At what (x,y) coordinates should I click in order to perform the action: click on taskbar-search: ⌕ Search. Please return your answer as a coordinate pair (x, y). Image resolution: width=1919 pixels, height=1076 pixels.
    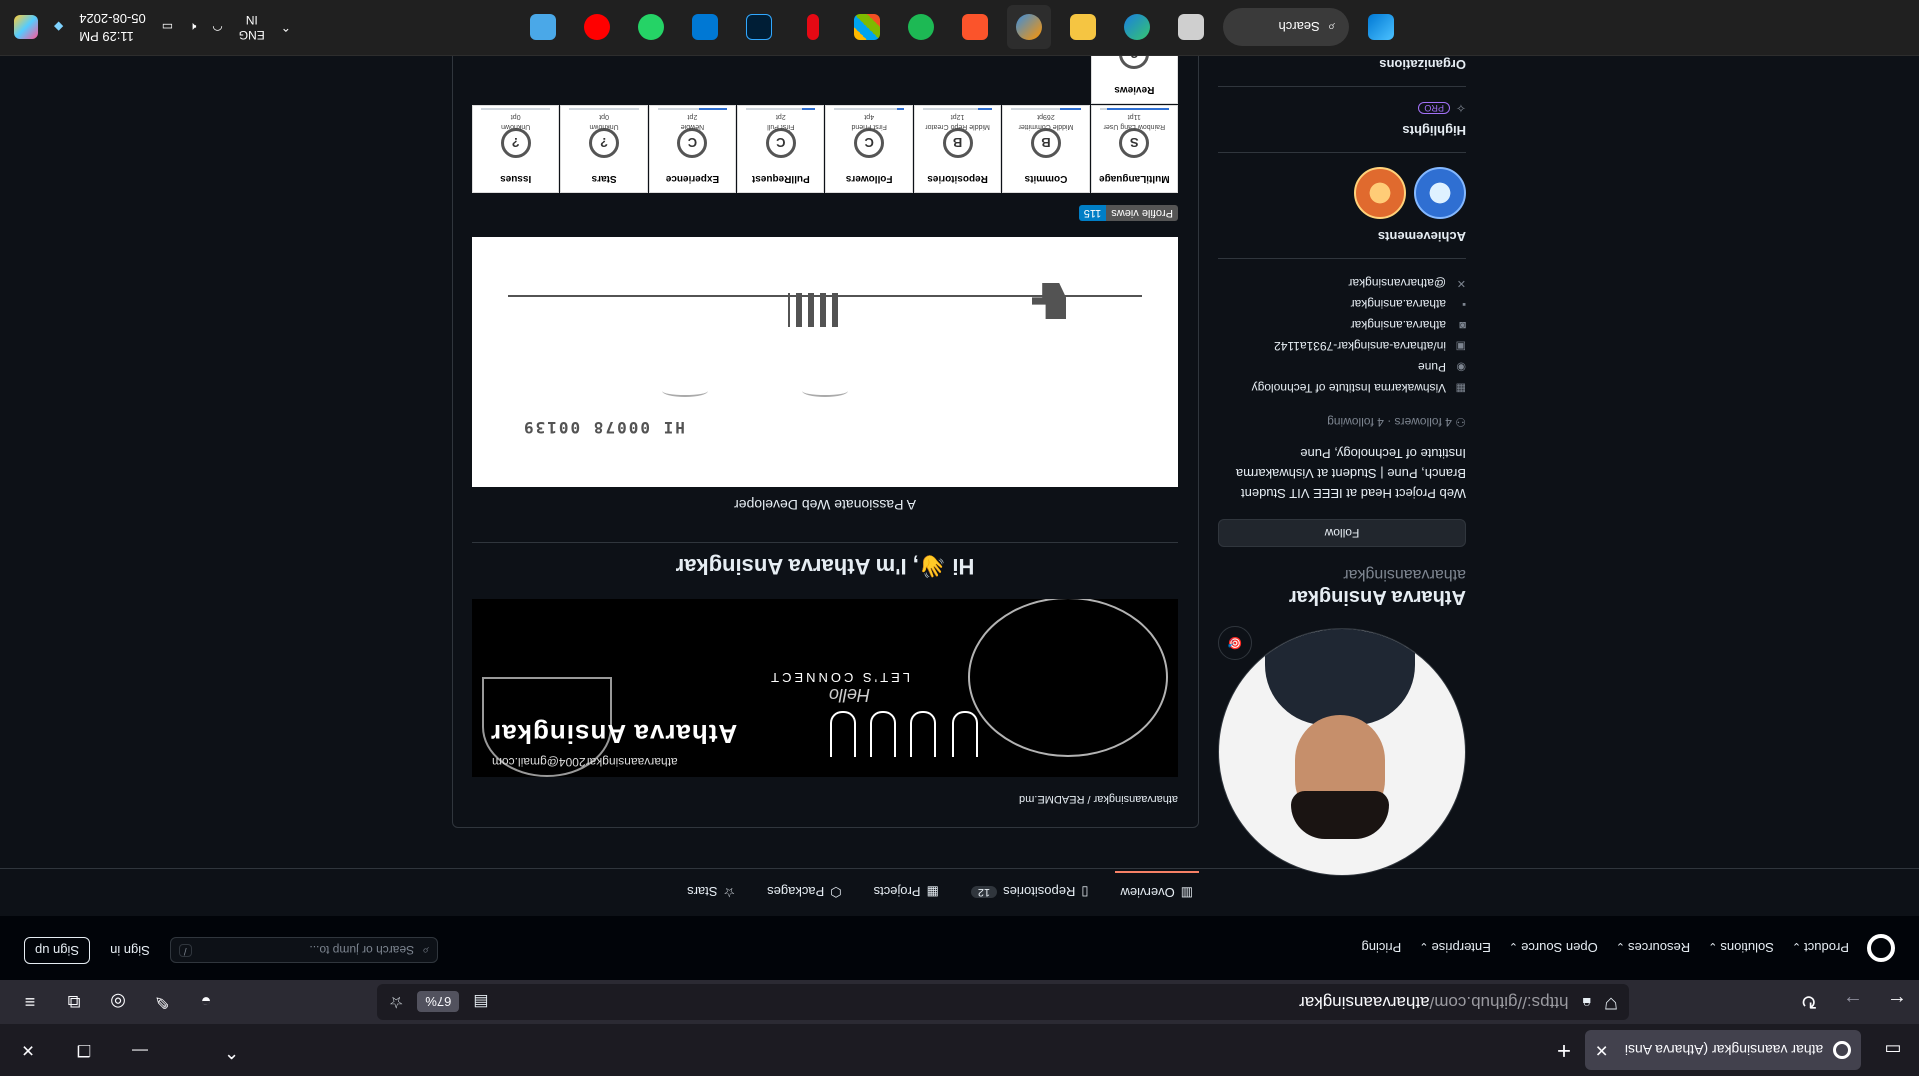
    Looking at the image, I should click on (1286, 27).